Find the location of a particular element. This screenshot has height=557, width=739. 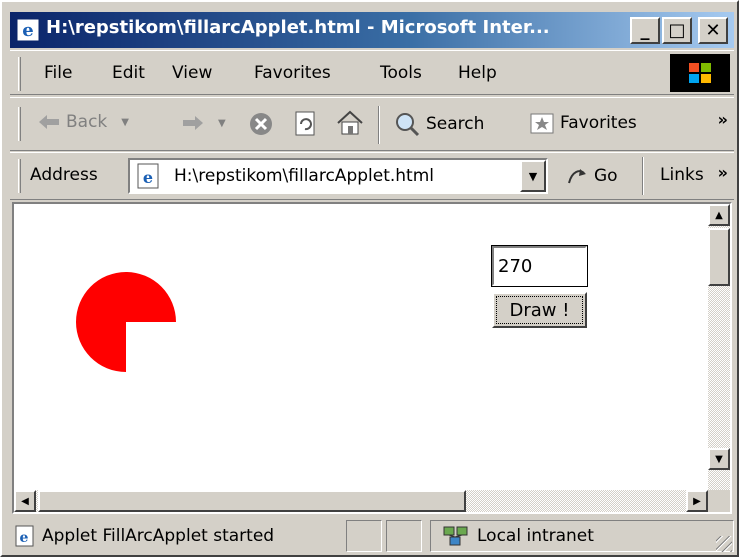

draw-button: Draw ! is located at coordinates (539, 310).